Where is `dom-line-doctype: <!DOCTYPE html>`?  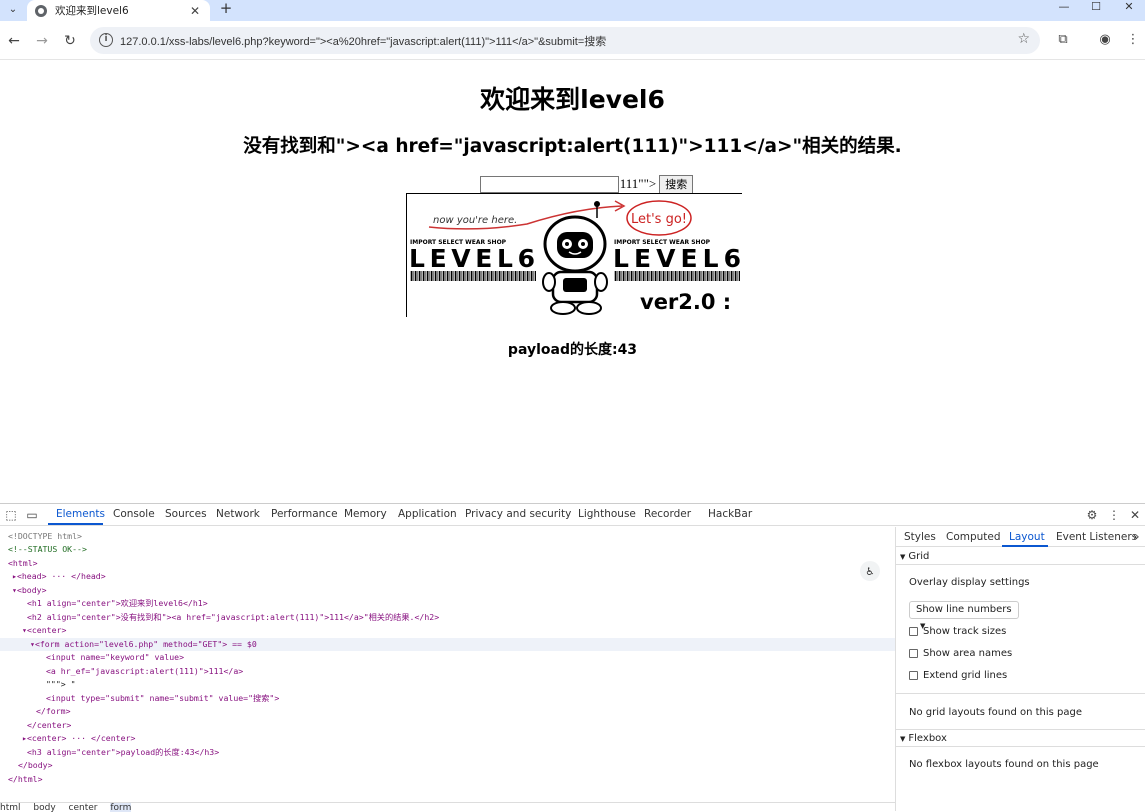
dom-line-doctype: <!DOCTYPE html> is located at coordinates (45, 536).